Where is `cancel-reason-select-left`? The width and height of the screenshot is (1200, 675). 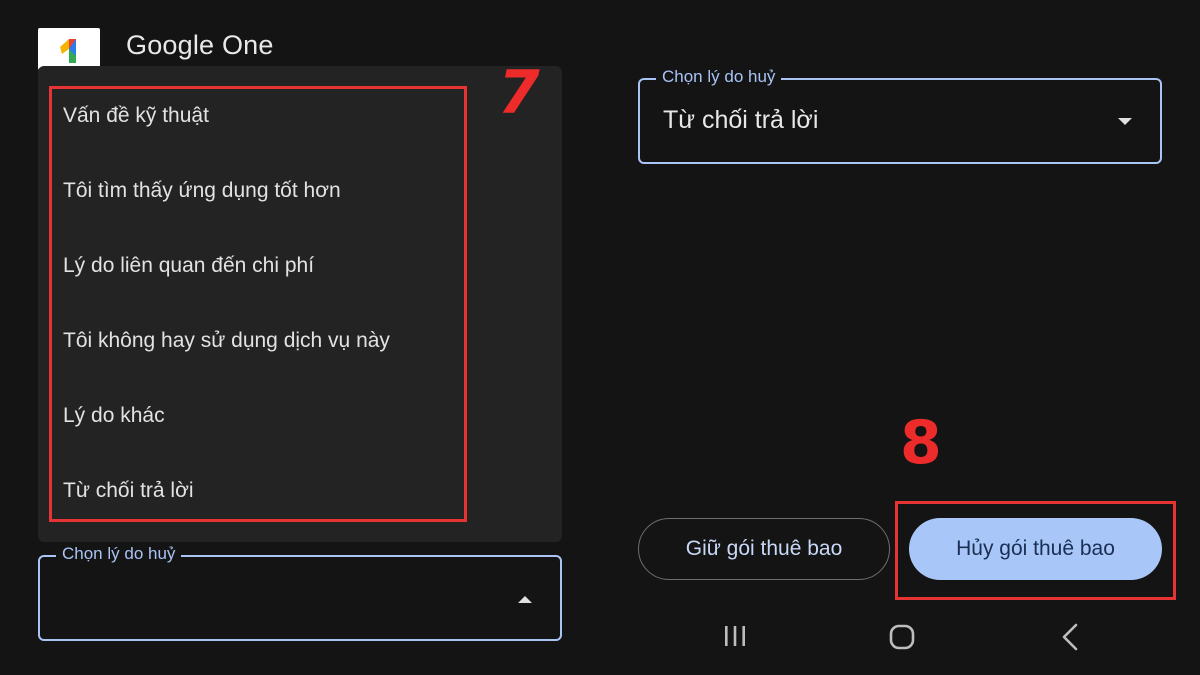
cancel-reason-select-left is located at coordinates (300, 598).